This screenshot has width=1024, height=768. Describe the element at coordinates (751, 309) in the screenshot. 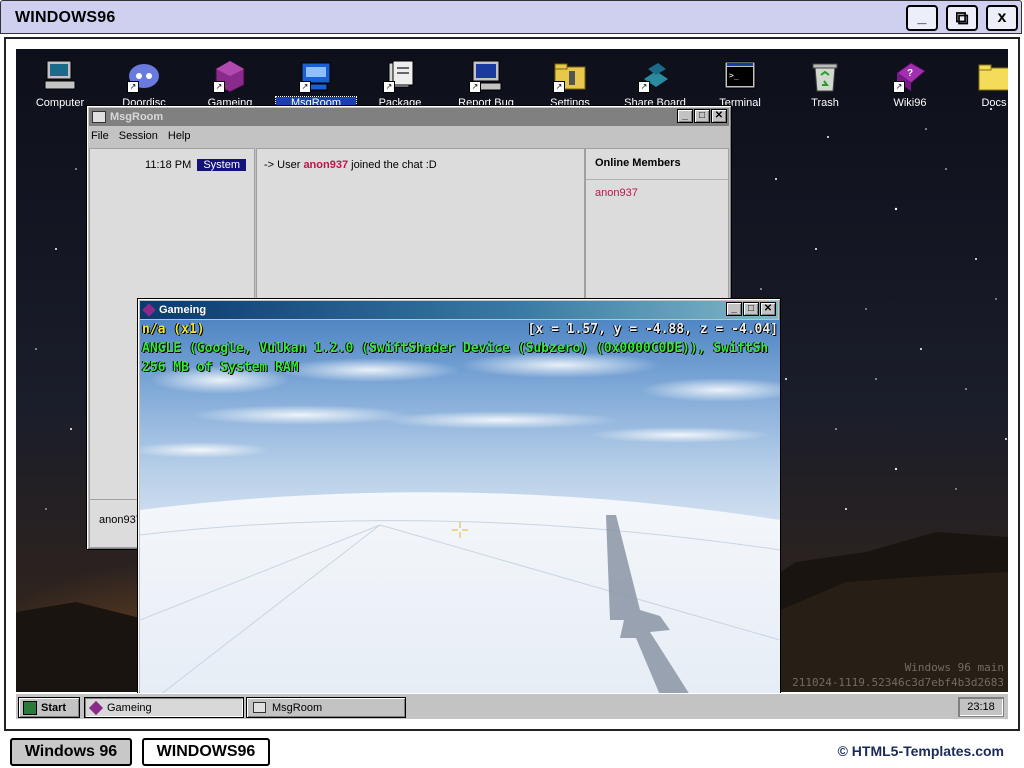

I see `gameing-maximize-button: □` at that location.